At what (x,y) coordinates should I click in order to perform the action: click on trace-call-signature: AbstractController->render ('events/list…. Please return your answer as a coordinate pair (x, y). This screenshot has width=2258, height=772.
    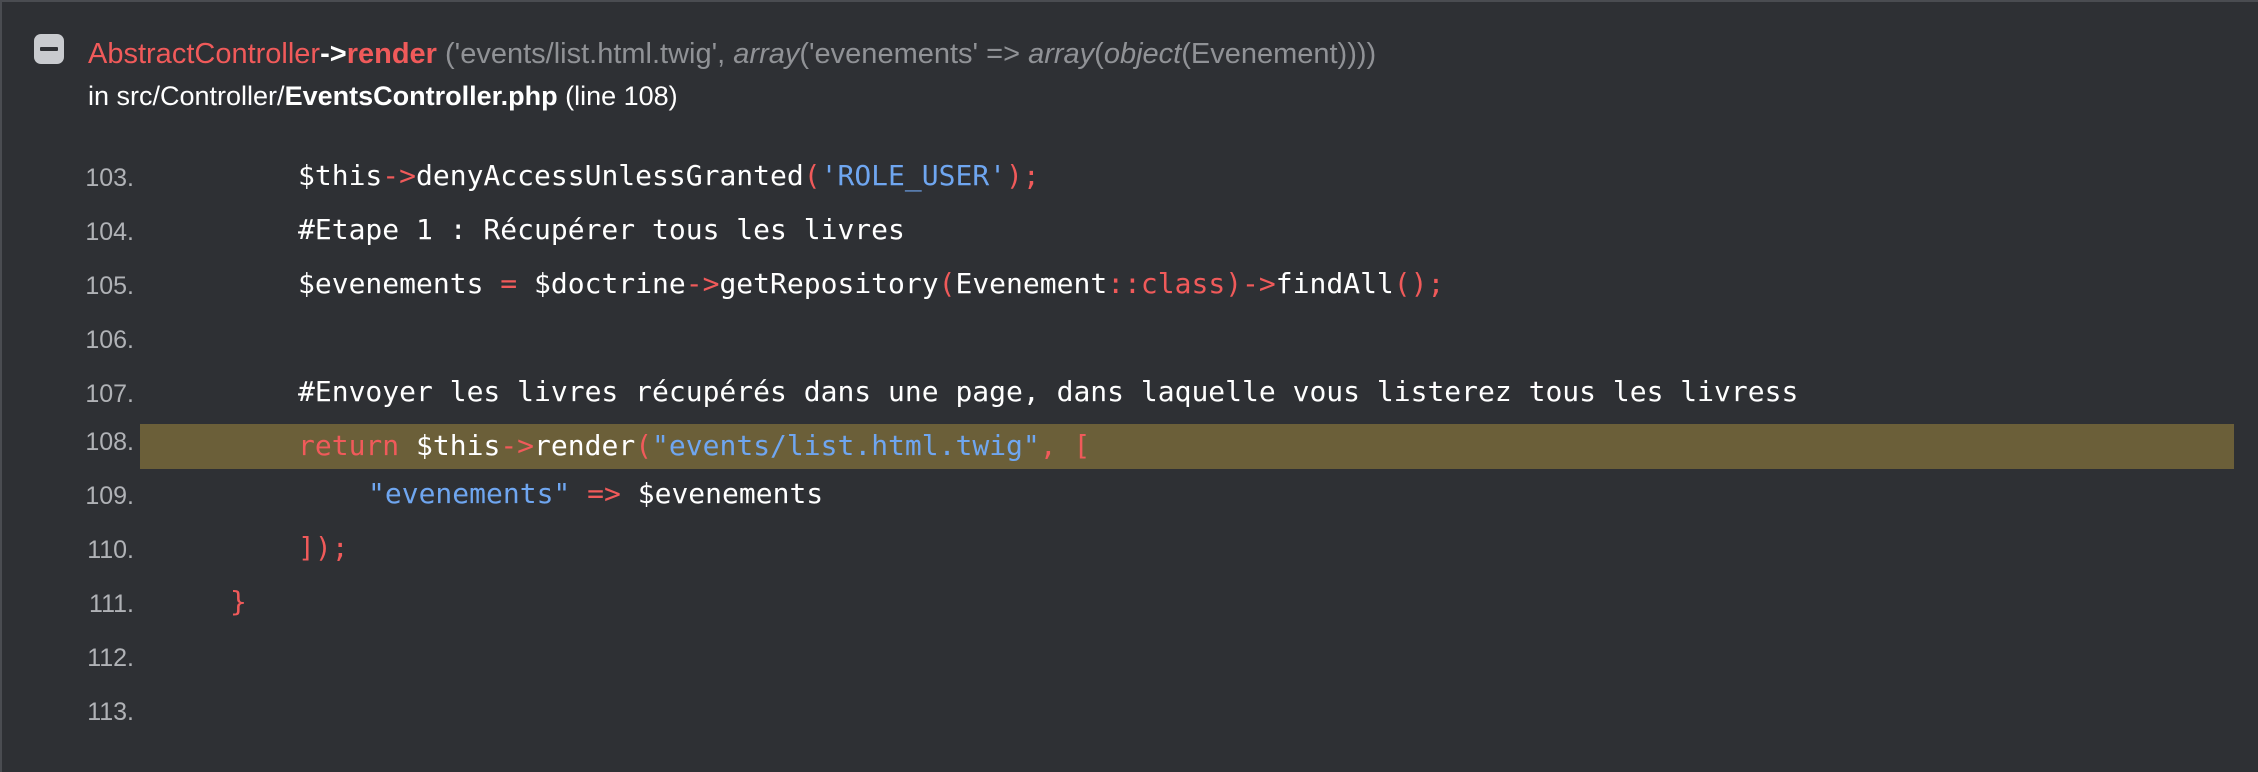
    Looking at the image, I should click on (732, 54).